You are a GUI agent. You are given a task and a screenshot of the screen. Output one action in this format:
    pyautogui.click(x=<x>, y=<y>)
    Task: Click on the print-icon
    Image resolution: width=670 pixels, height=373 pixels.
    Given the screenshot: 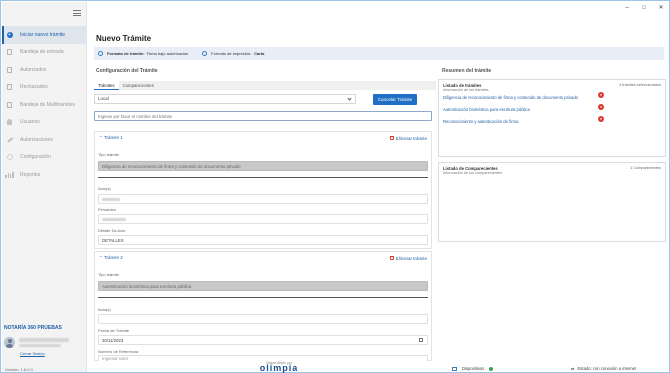 What is the action you would take?
    pyautogui.click(x=205, y=53)
    